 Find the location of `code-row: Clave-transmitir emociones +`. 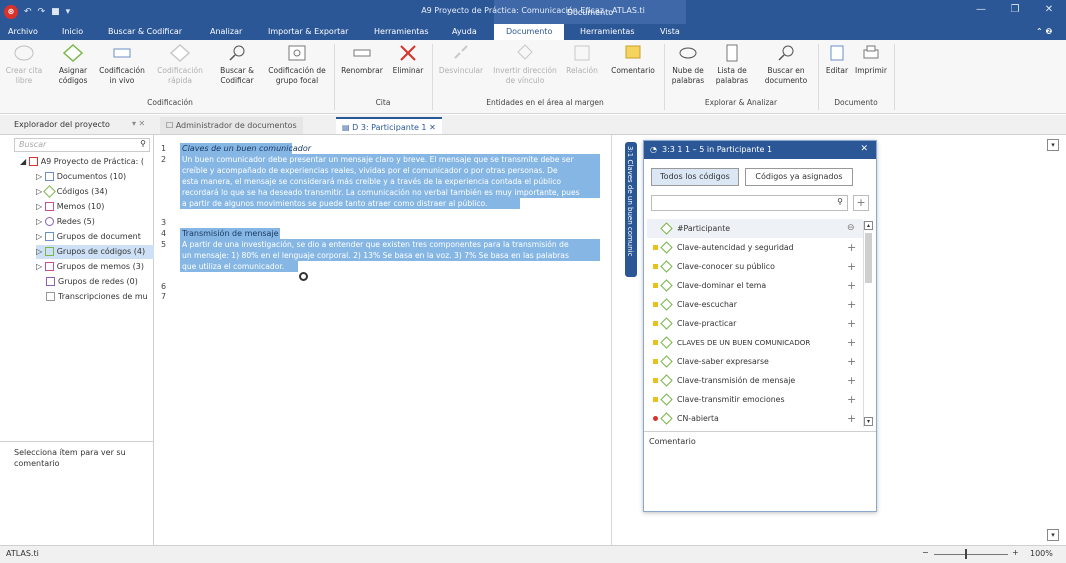

code-row: Clave-transmitir emociones + is located at coordinates (755, 399).